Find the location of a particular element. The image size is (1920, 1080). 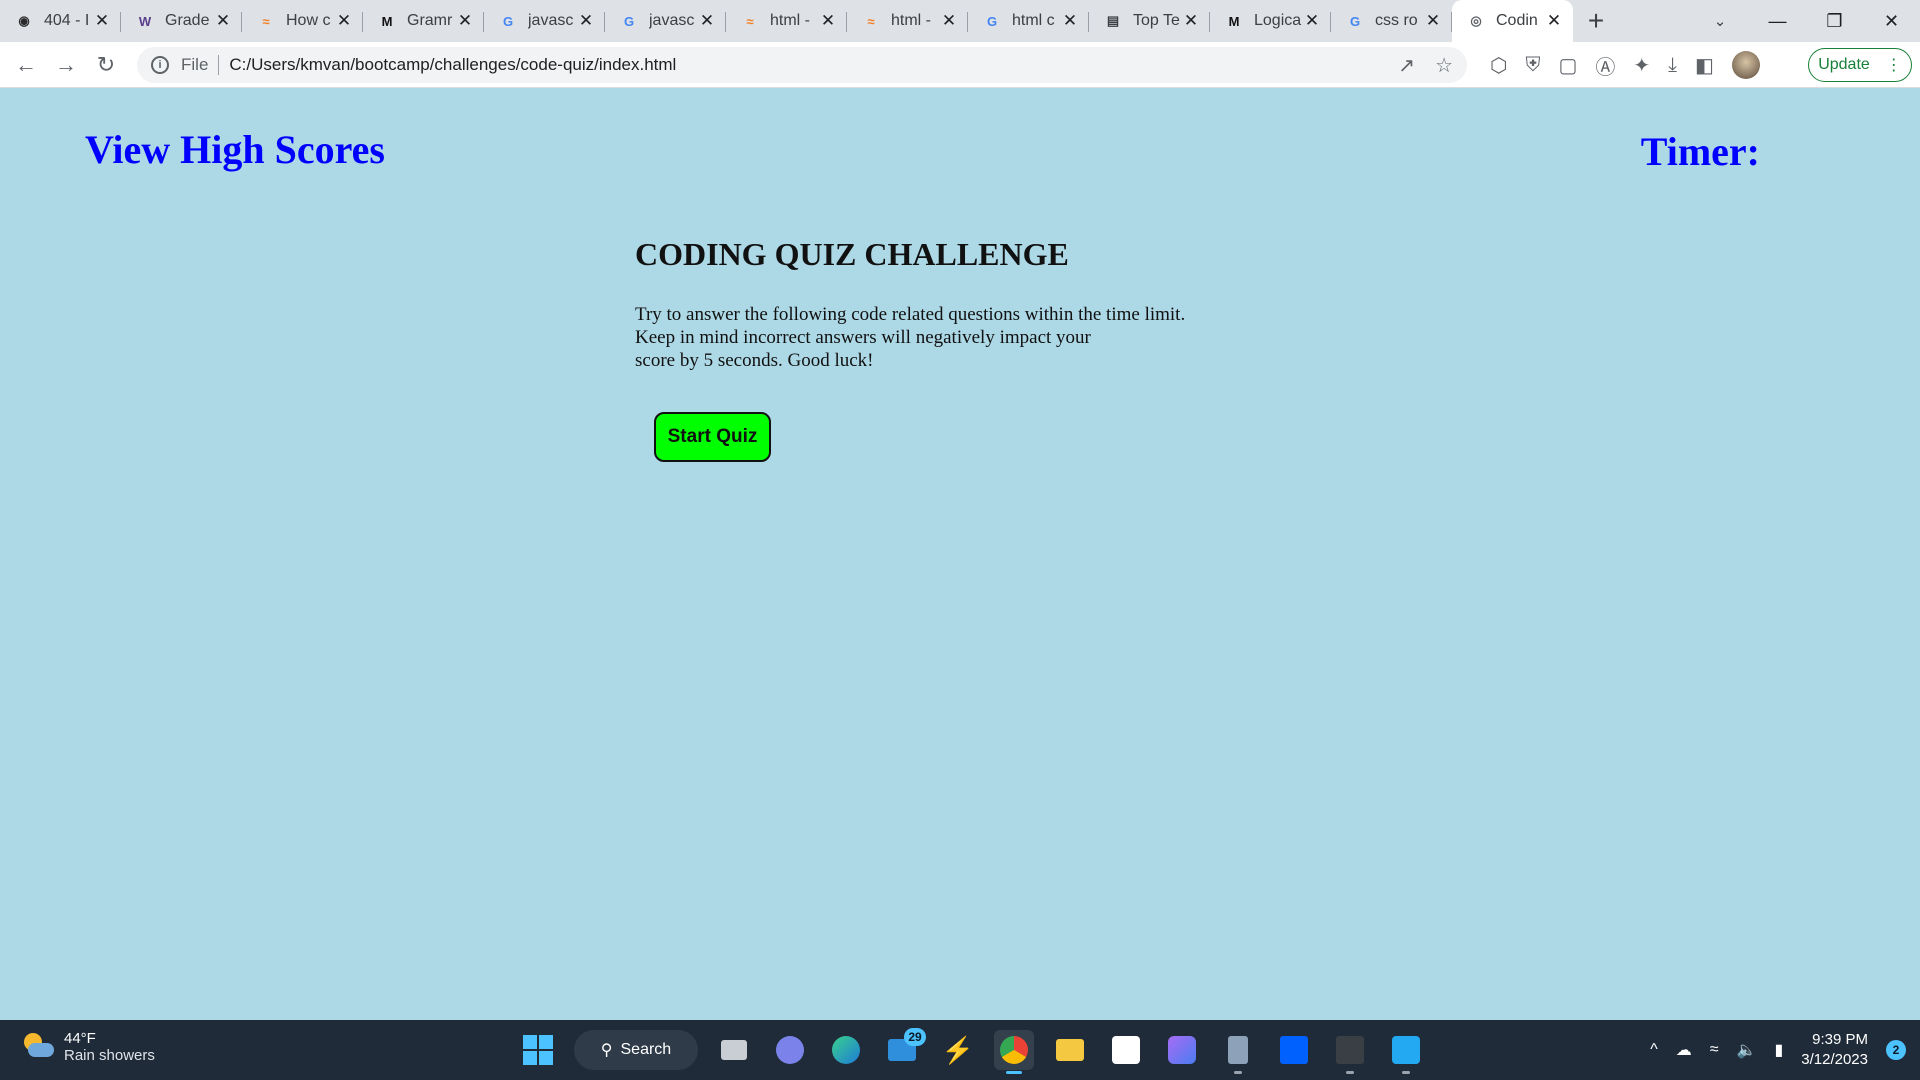

close-window-button: ✕ is located at coordinates (1891, 21).